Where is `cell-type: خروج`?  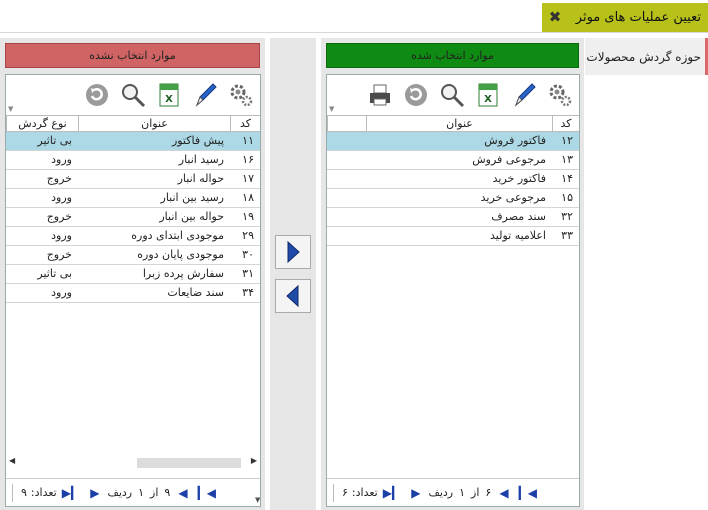 cell-type: خروج is located at coordinates (59, 178).